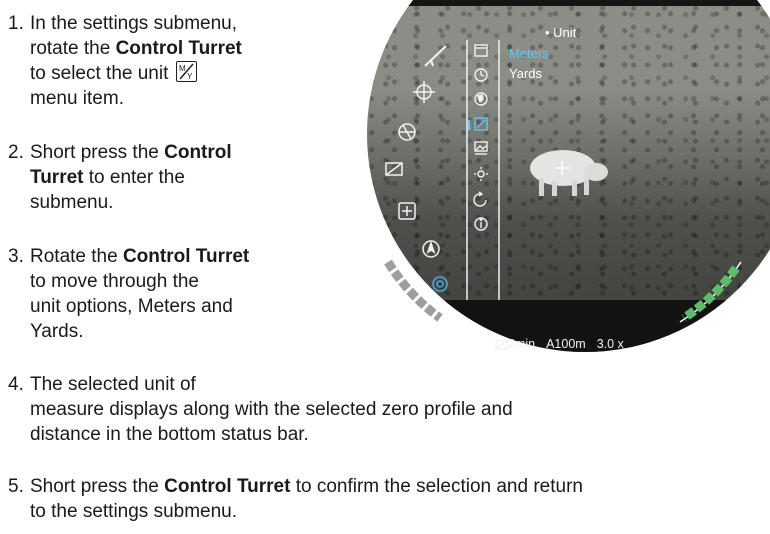 This screenshot has width=770, height=534. Describe the element at coordinates (407, 211) in the screenshot. I see `zoom-box-icon` at that location.